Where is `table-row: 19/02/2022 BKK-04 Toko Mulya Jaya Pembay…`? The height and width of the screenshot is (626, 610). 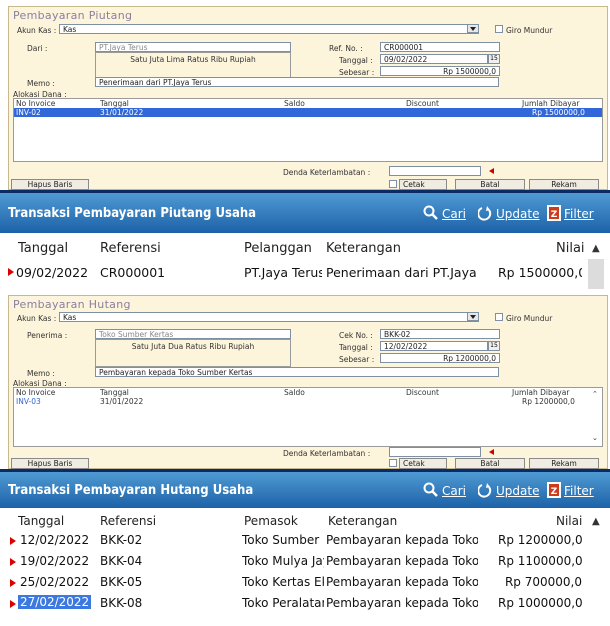 table-row: 19/02/2022 BKK-04 Toko Mulya Jaya Pembay… is located at coordinates (296, 561).